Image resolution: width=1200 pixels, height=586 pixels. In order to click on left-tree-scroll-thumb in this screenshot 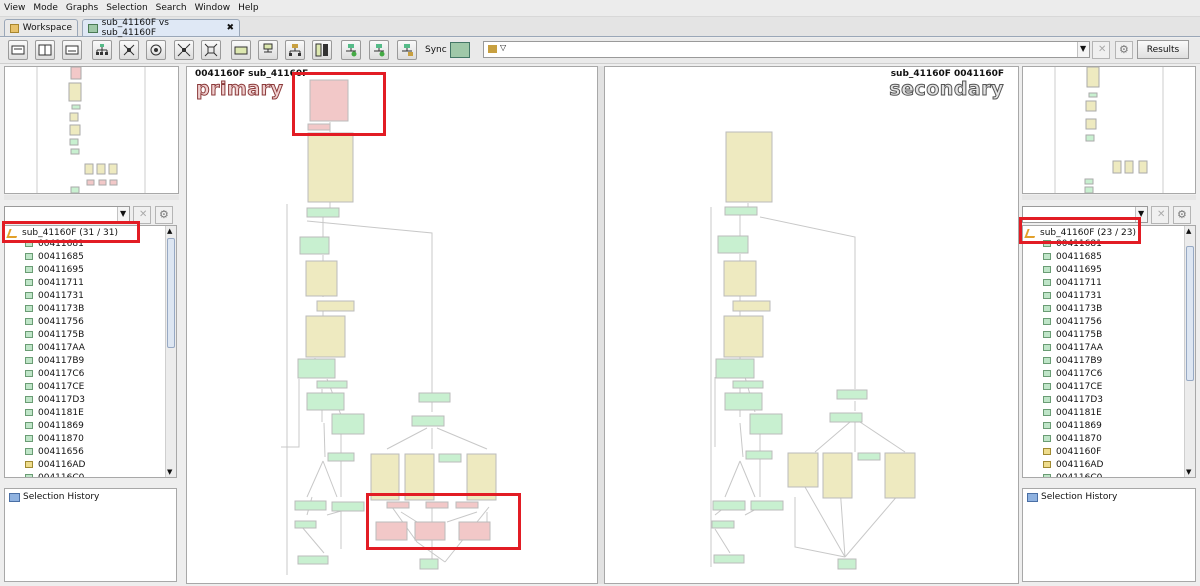, I will do `click(171, 293)`.